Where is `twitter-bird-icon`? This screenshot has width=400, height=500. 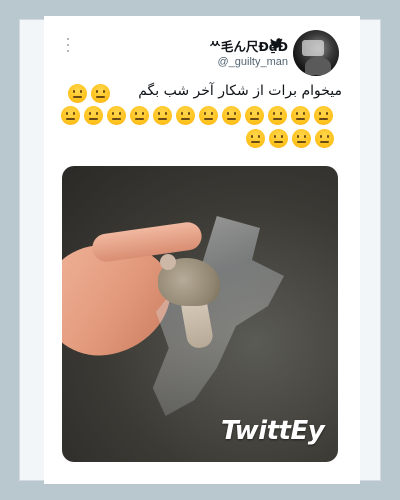 twitter-bird-icon is located at coordinates (276, 43).